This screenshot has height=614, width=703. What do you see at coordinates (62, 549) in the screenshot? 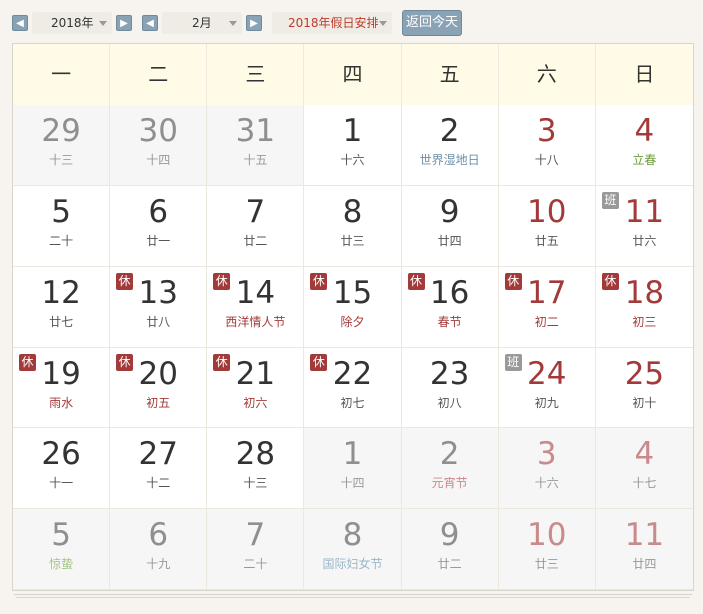
I see `day-cell: 5 惊蛰` at bounding box center [62, 549].